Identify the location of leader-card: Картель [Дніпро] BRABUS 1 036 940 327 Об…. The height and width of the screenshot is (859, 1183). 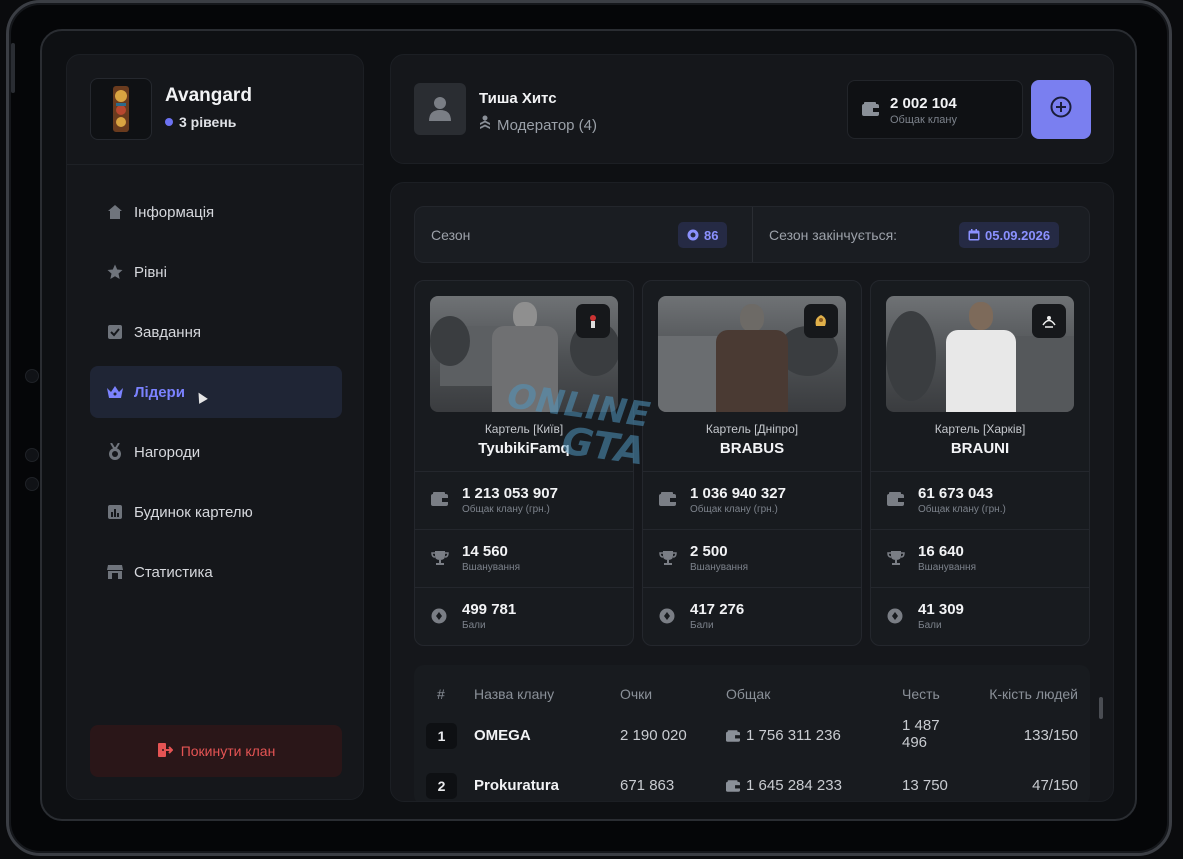
(752, 463).